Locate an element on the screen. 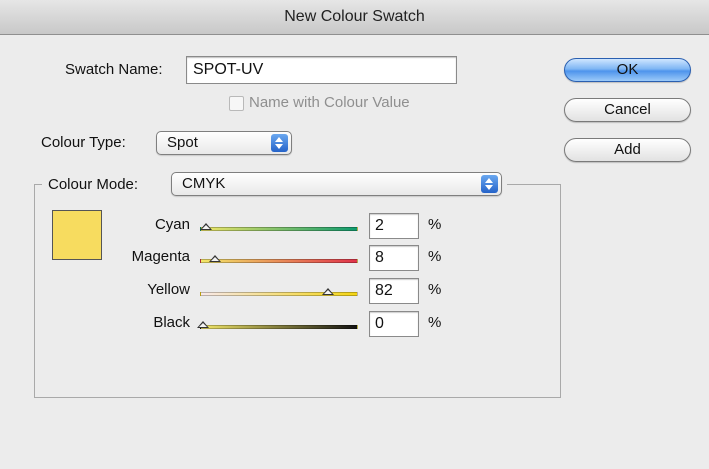  magenta-slider is located at coordinates (279, 261).